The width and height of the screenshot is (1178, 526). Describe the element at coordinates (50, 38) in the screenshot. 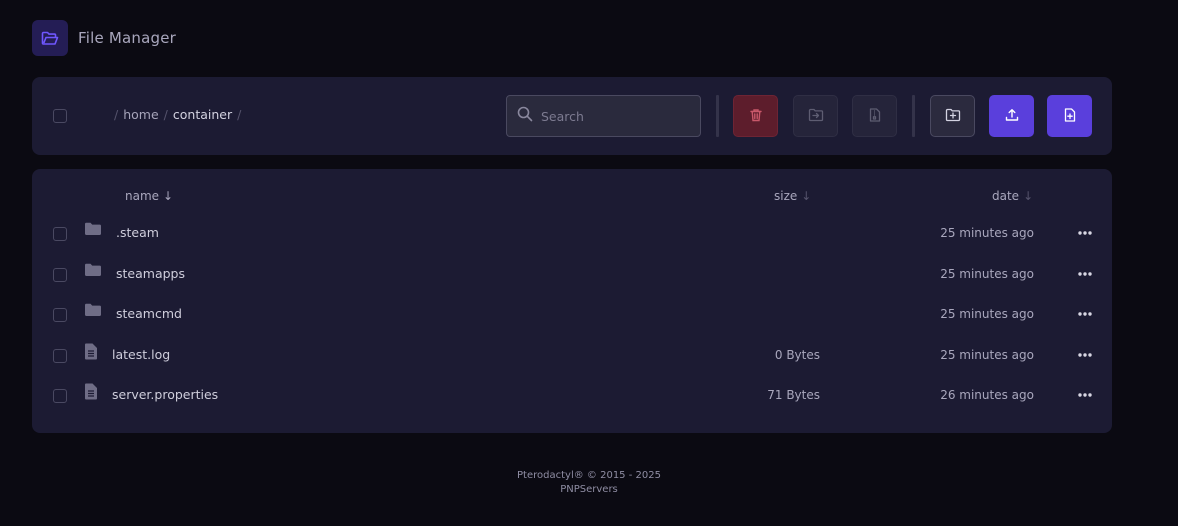

I see `folder-open-icon` at that location.